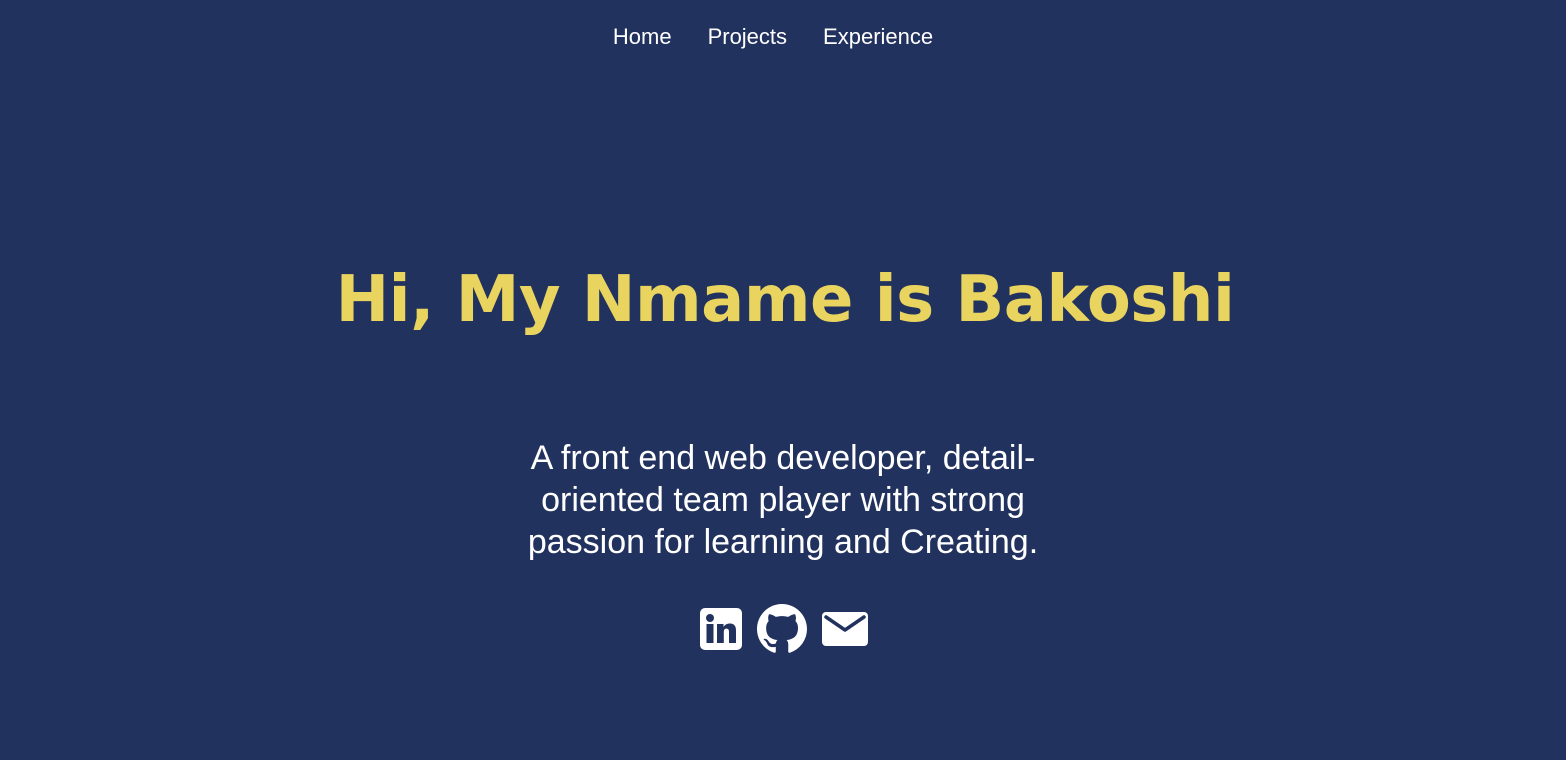  Describe the element at coordinates (642, 37) in the screenshot. I see `nav-home: Home` at that location.